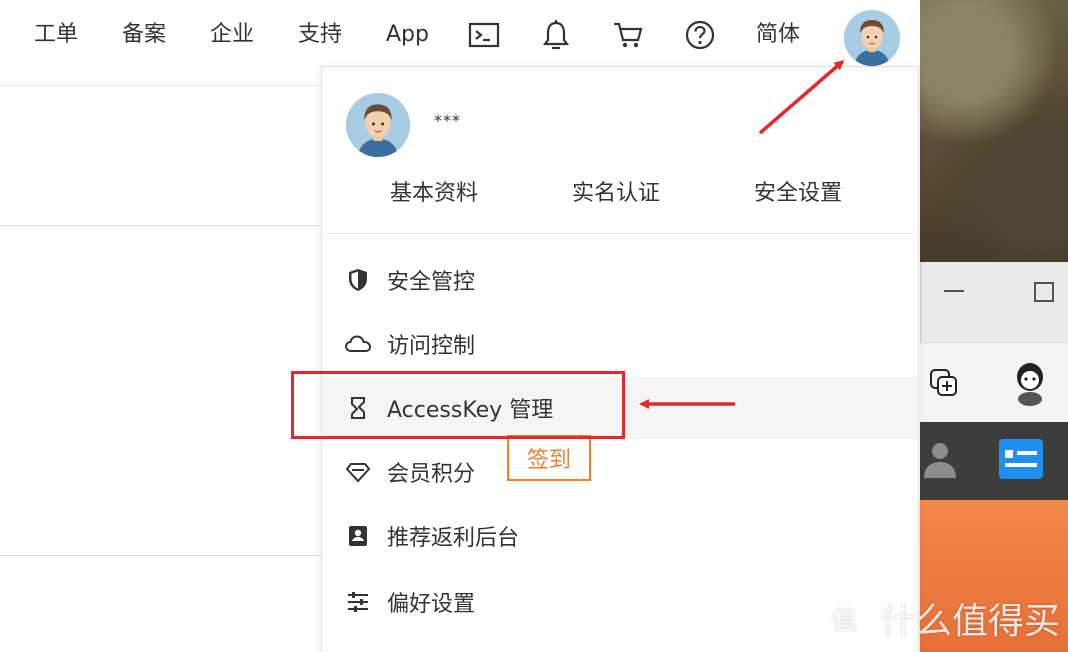 The width and height of the screenshot is (1068, 652). I want to click on watermark-logo: 值, so click(844, 618).